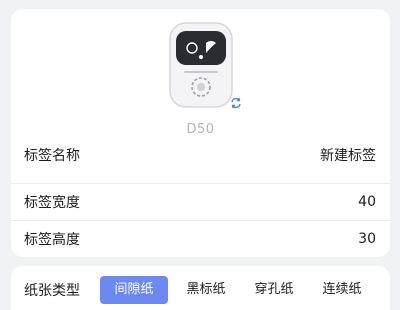  I want to click on paper-option-continuous: 连续纸, so click(342, 290).